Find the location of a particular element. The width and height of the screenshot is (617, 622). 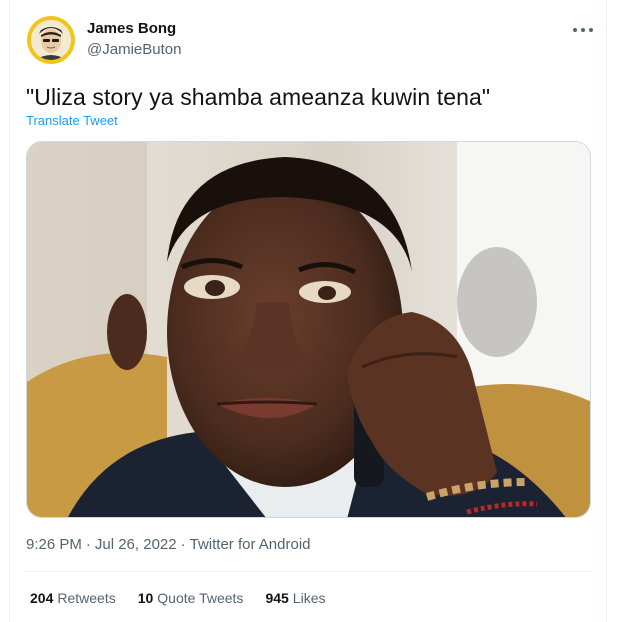

quote-tweets-count: 10 is located at coordinates (145, 598).